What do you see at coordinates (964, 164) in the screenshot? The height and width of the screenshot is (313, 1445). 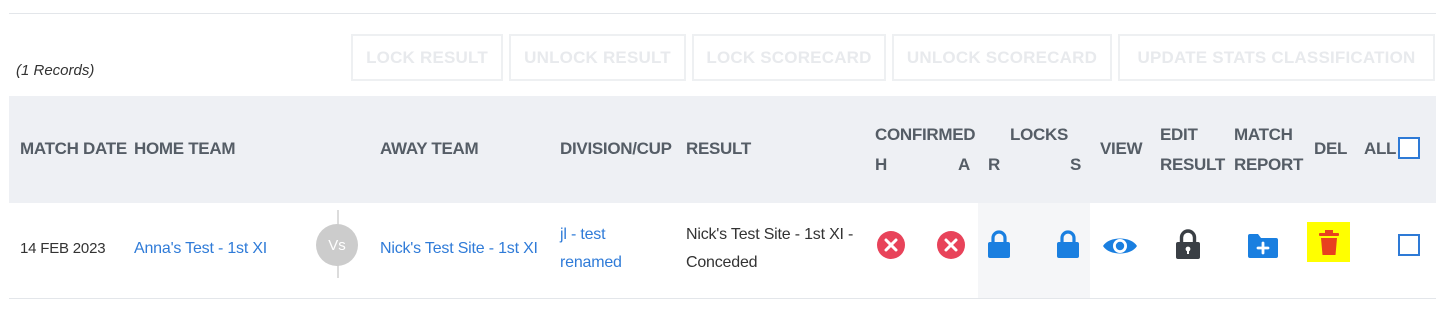 I see `header-confirmed-a: A` at bounding box center [964, 164].